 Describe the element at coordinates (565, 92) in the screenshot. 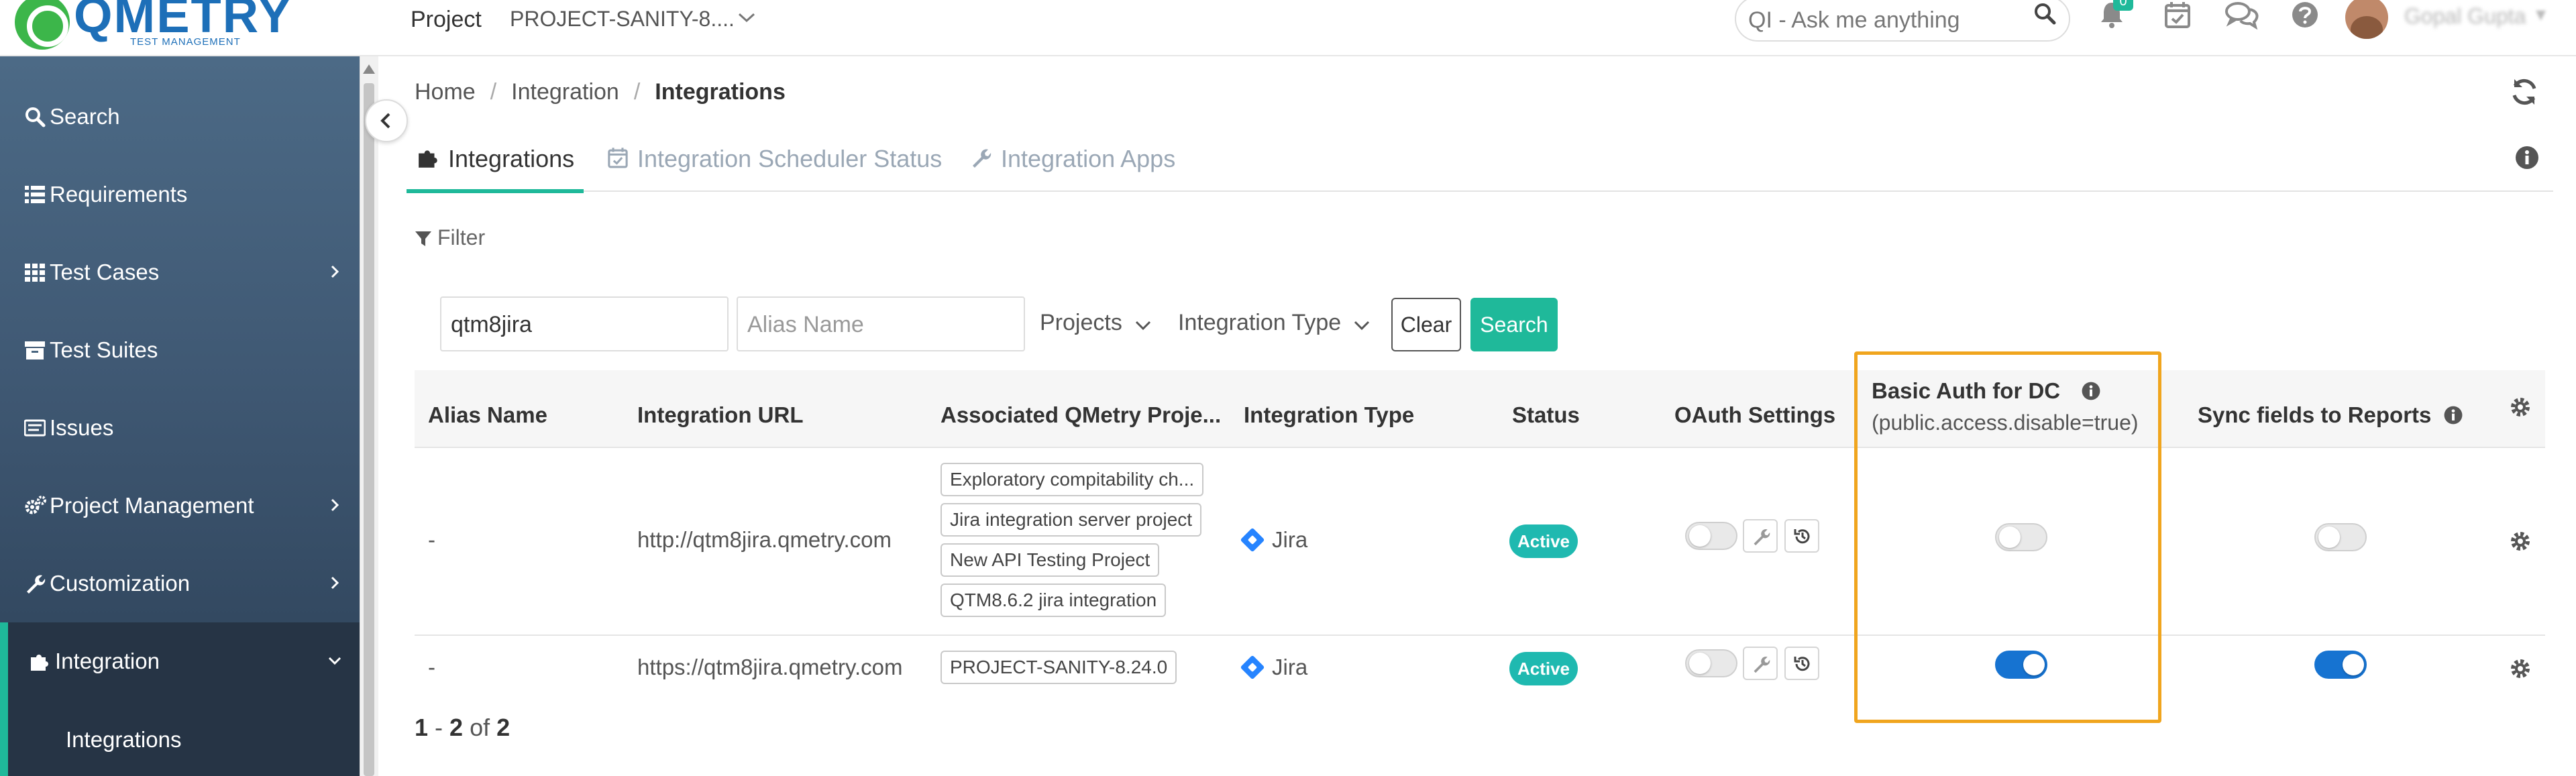

I see `breadcrumb-integration: Integration` at that location.